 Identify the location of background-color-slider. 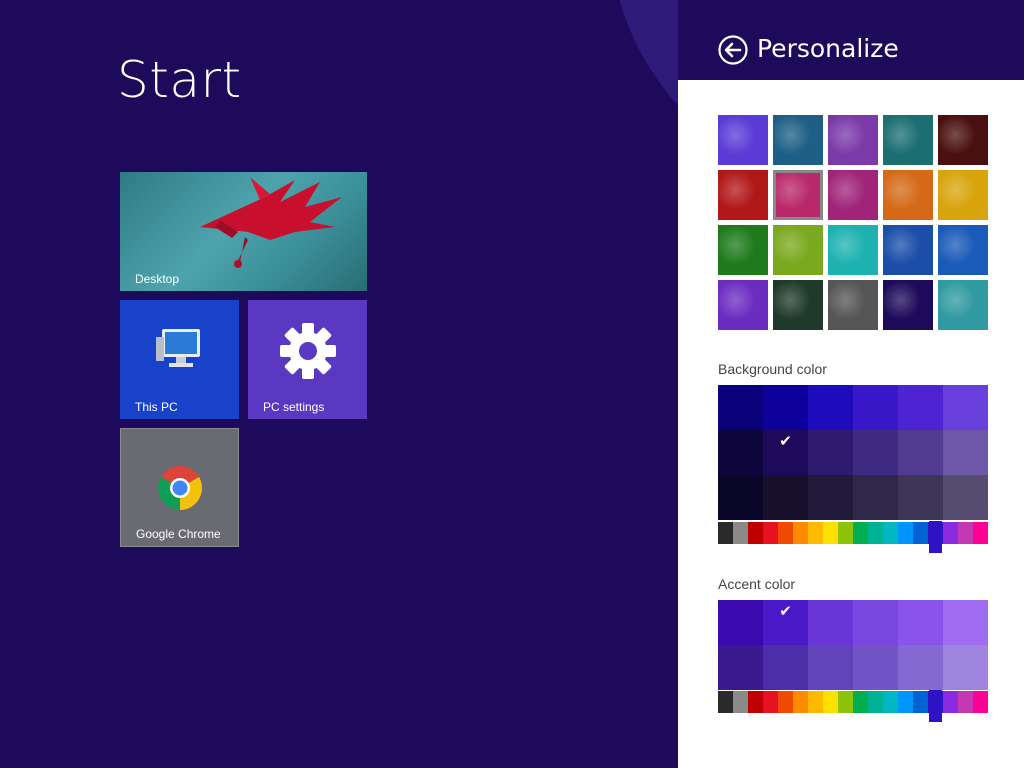
(853, 537).